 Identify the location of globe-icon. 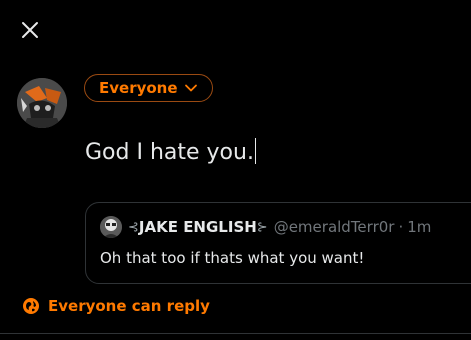
(31, 306).